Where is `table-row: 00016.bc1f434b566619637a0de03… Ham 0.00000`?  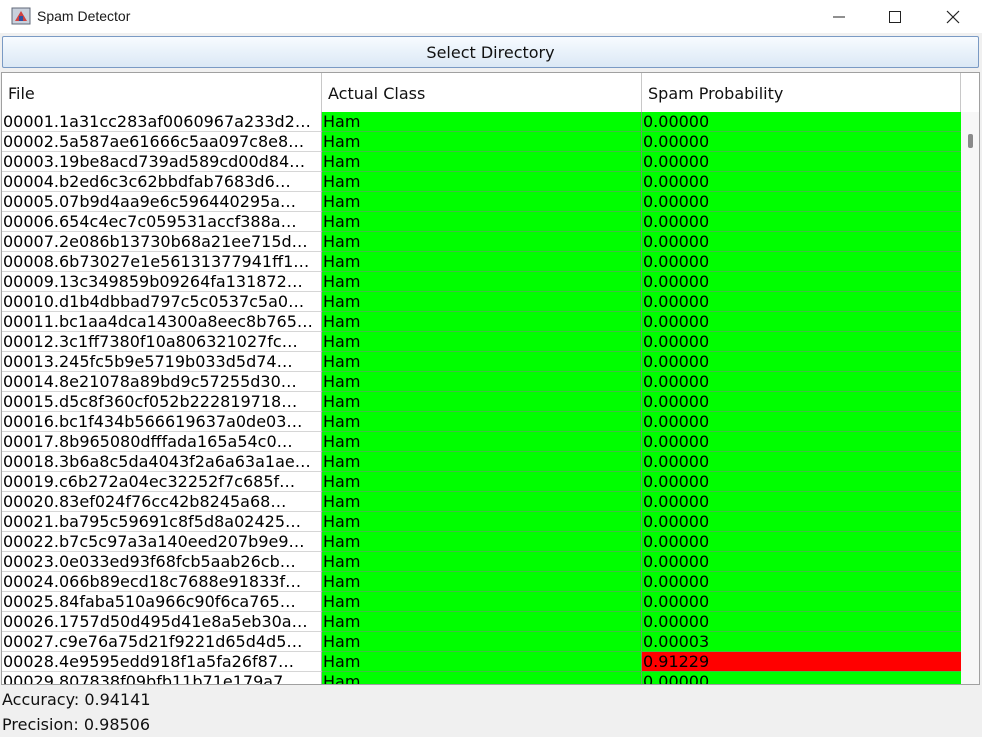 table-row: 00016.bc1f434b566619637a0de03… Ham 0.00000 is located at coordinates (481, 422).